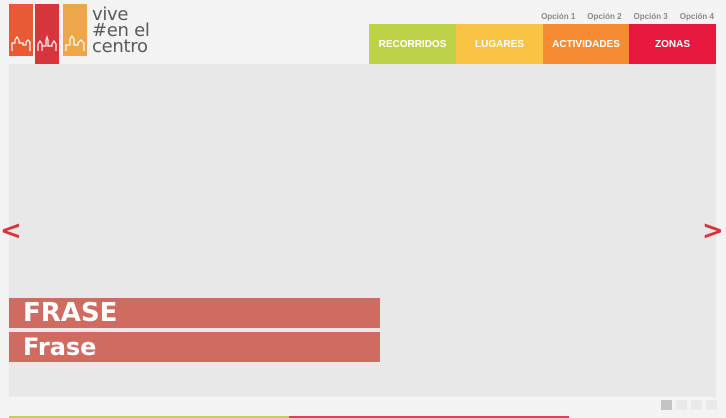  What do you see at coordinates (672, 44) in the screenshot?
I see `nav-zonas: ZONAS` at bounding box center [672, 44].